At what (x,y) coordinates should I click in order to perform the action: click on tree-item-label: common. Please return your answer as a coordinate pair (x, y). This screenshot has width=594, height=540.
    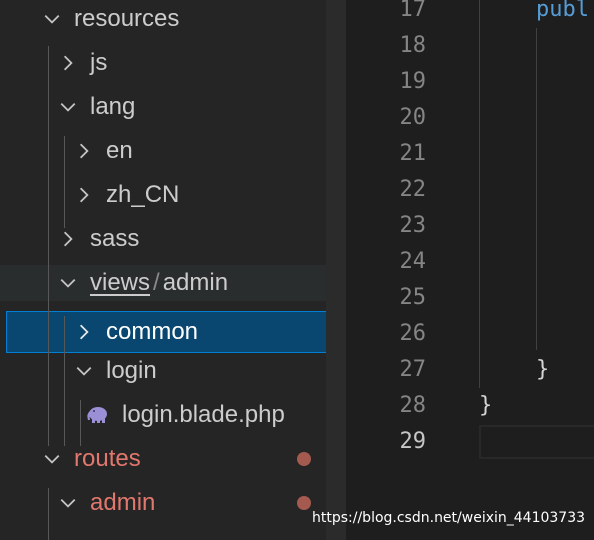
    Looking at the image, I should click on (152, 331).